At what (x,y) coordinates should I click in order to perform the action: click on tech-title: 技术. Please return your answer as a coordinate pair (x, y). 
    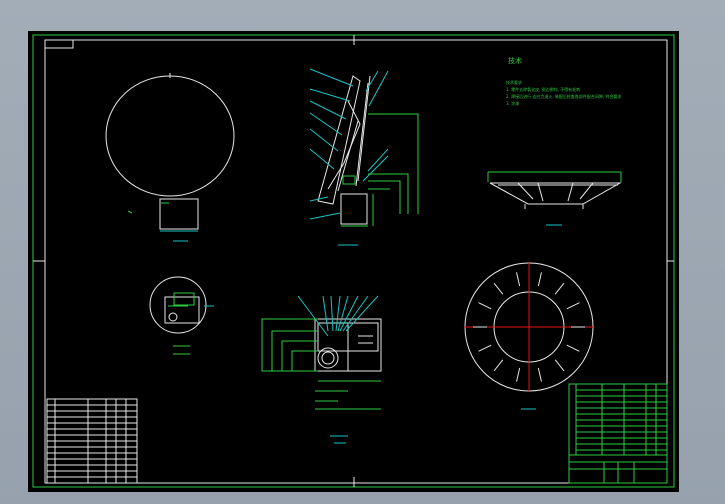
    Looking at the image, I should click on (515, 60).